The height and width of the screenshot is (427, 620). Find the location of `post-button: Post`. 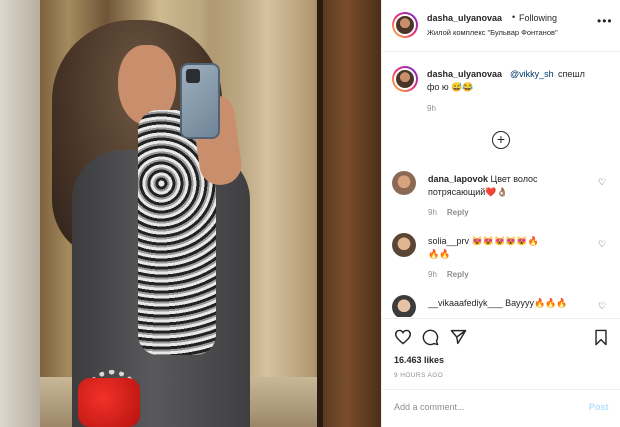

post-button: Post is located at coordinates (599, 407).